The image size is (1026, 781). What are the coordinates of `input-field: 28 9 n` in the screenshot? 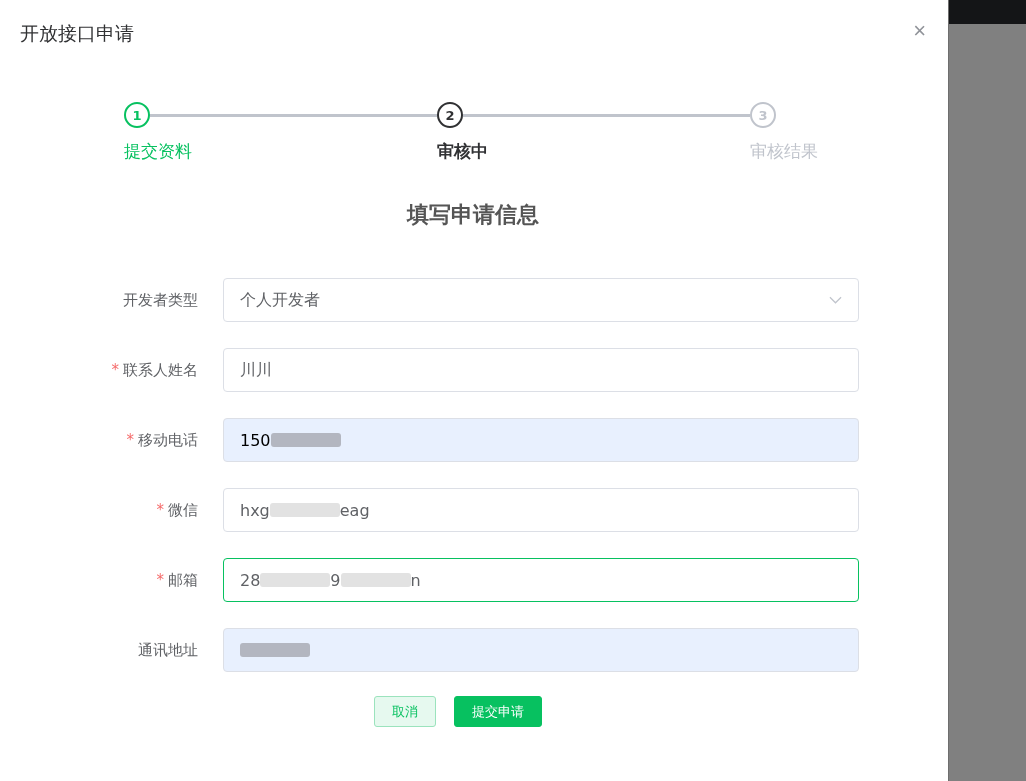 It's located at (541, 580).